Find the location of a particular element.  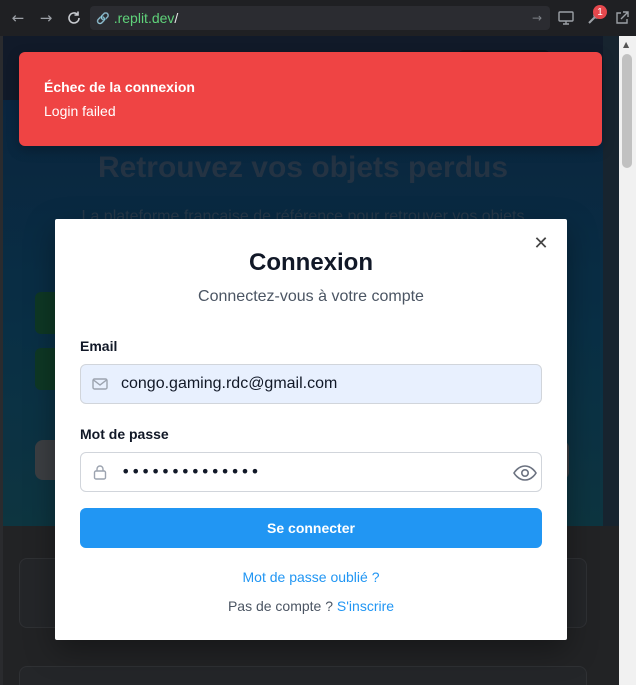

browser-toolbar: ← → 🔗 .replit.dev / → 1 is located at coordinates (318, 18).